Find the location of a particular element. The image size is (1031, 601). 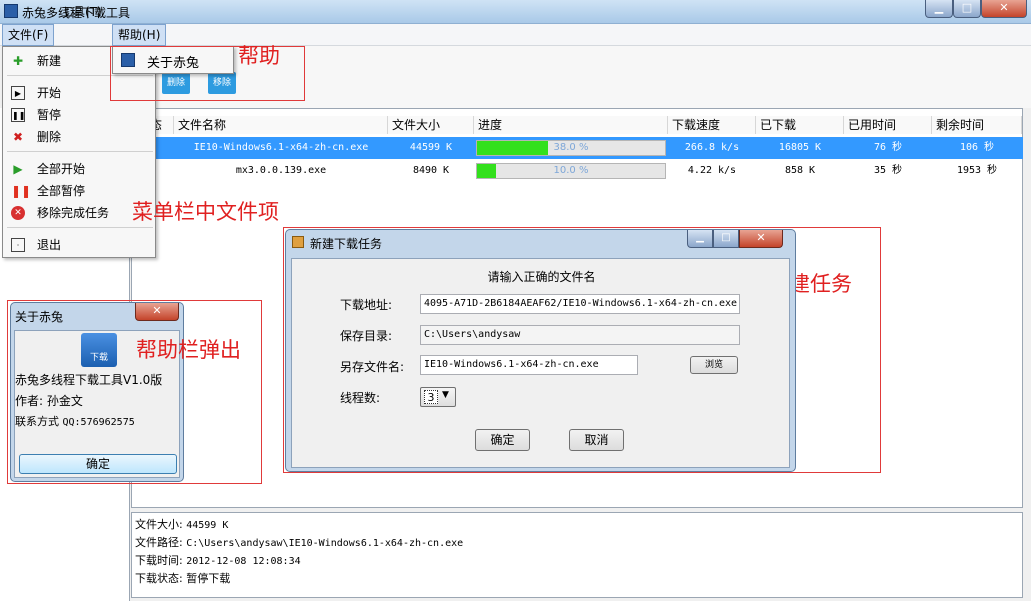

menu-tools: 工具(T) is located at coordinates (81, 12).